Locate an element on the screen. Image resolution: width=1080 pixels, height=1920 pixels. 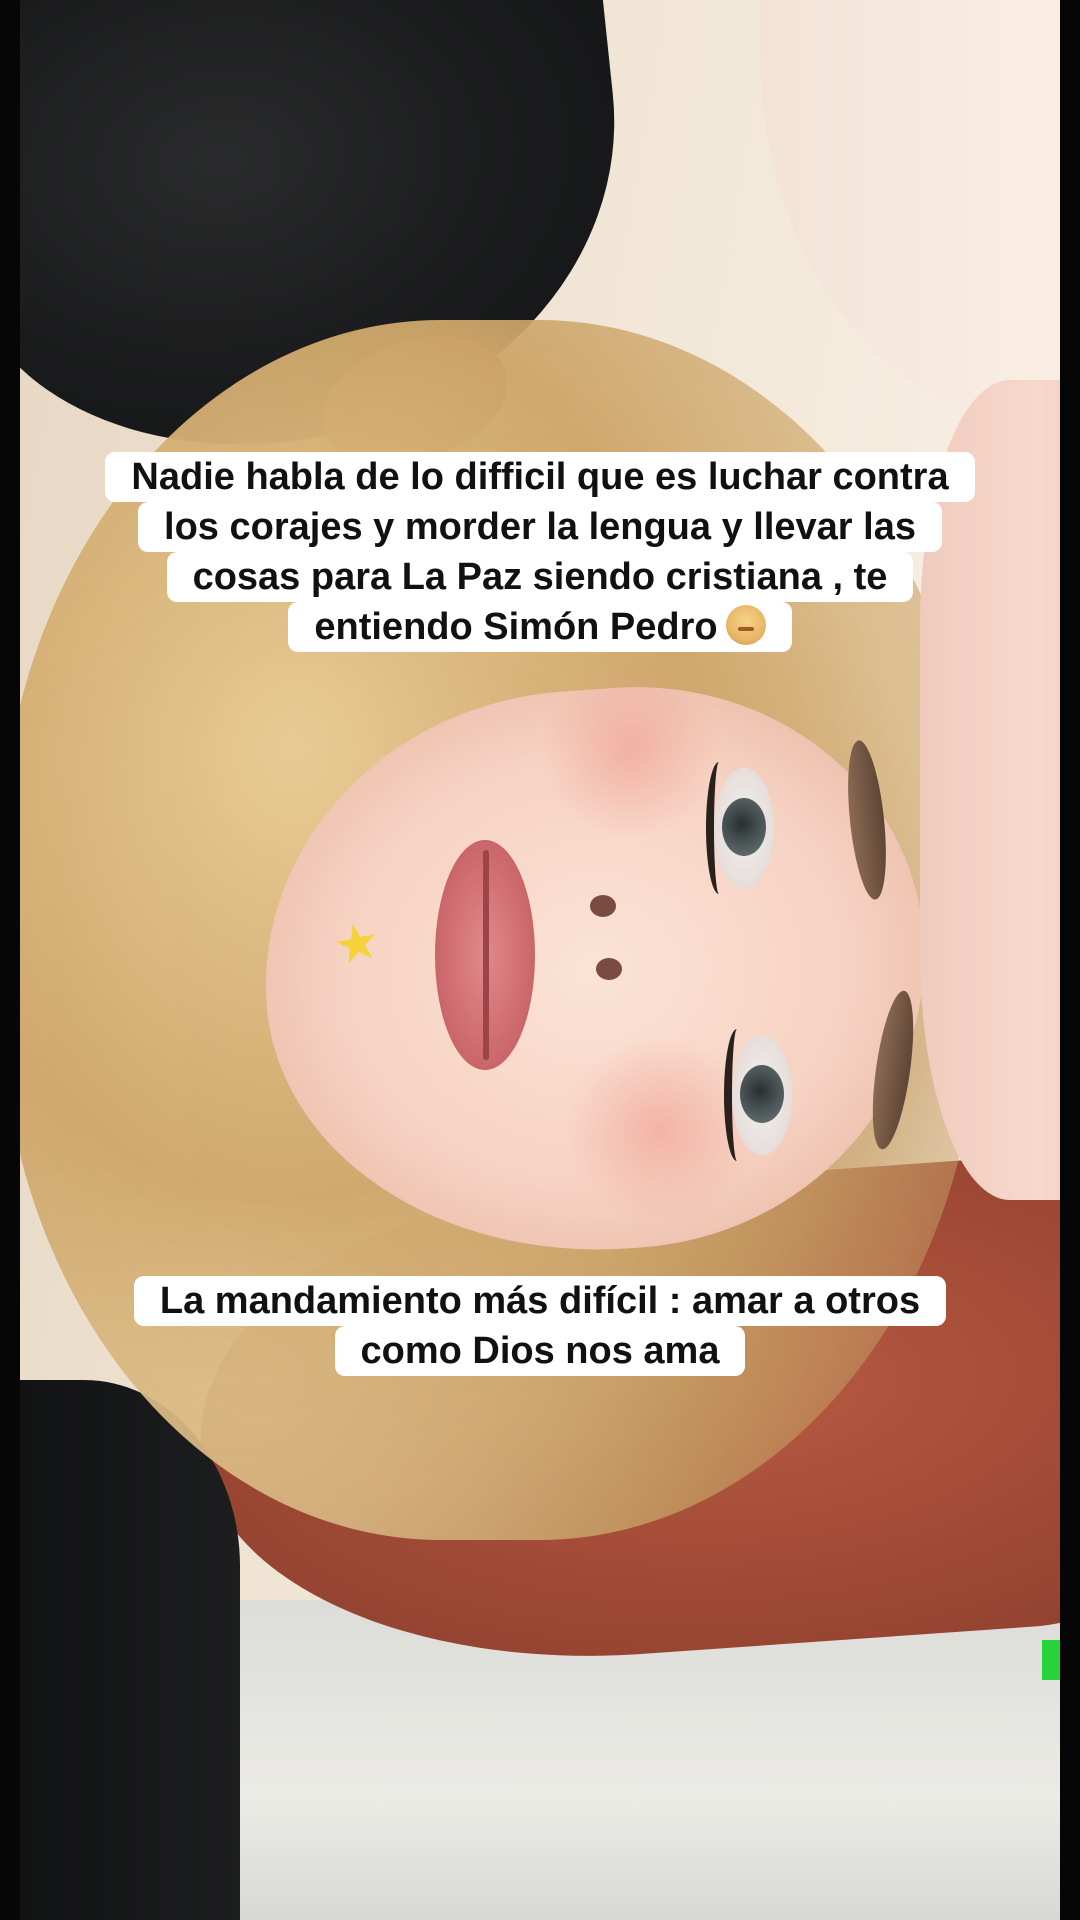
letterbox-right is located at coordinates (1070, 960).